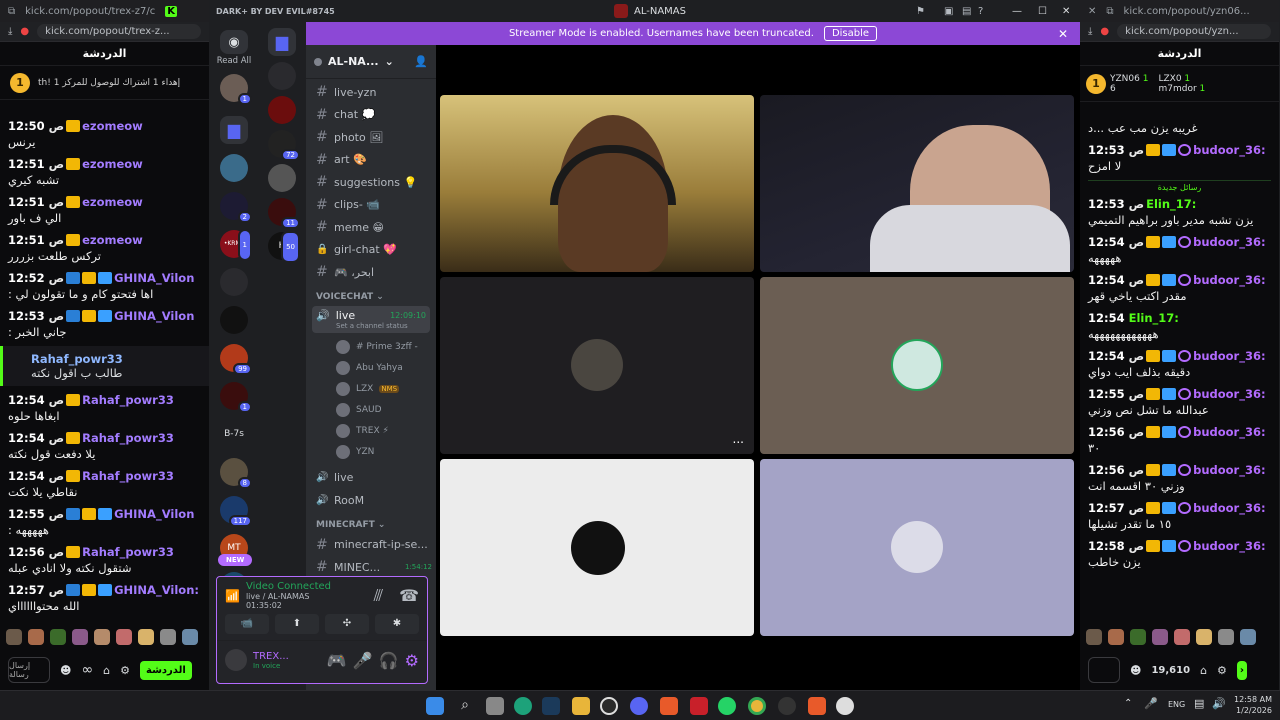  What do you see at coordinates (284, 145) in the screenshot?
I see `server-icon: 72` at bounding box center [284, 145].